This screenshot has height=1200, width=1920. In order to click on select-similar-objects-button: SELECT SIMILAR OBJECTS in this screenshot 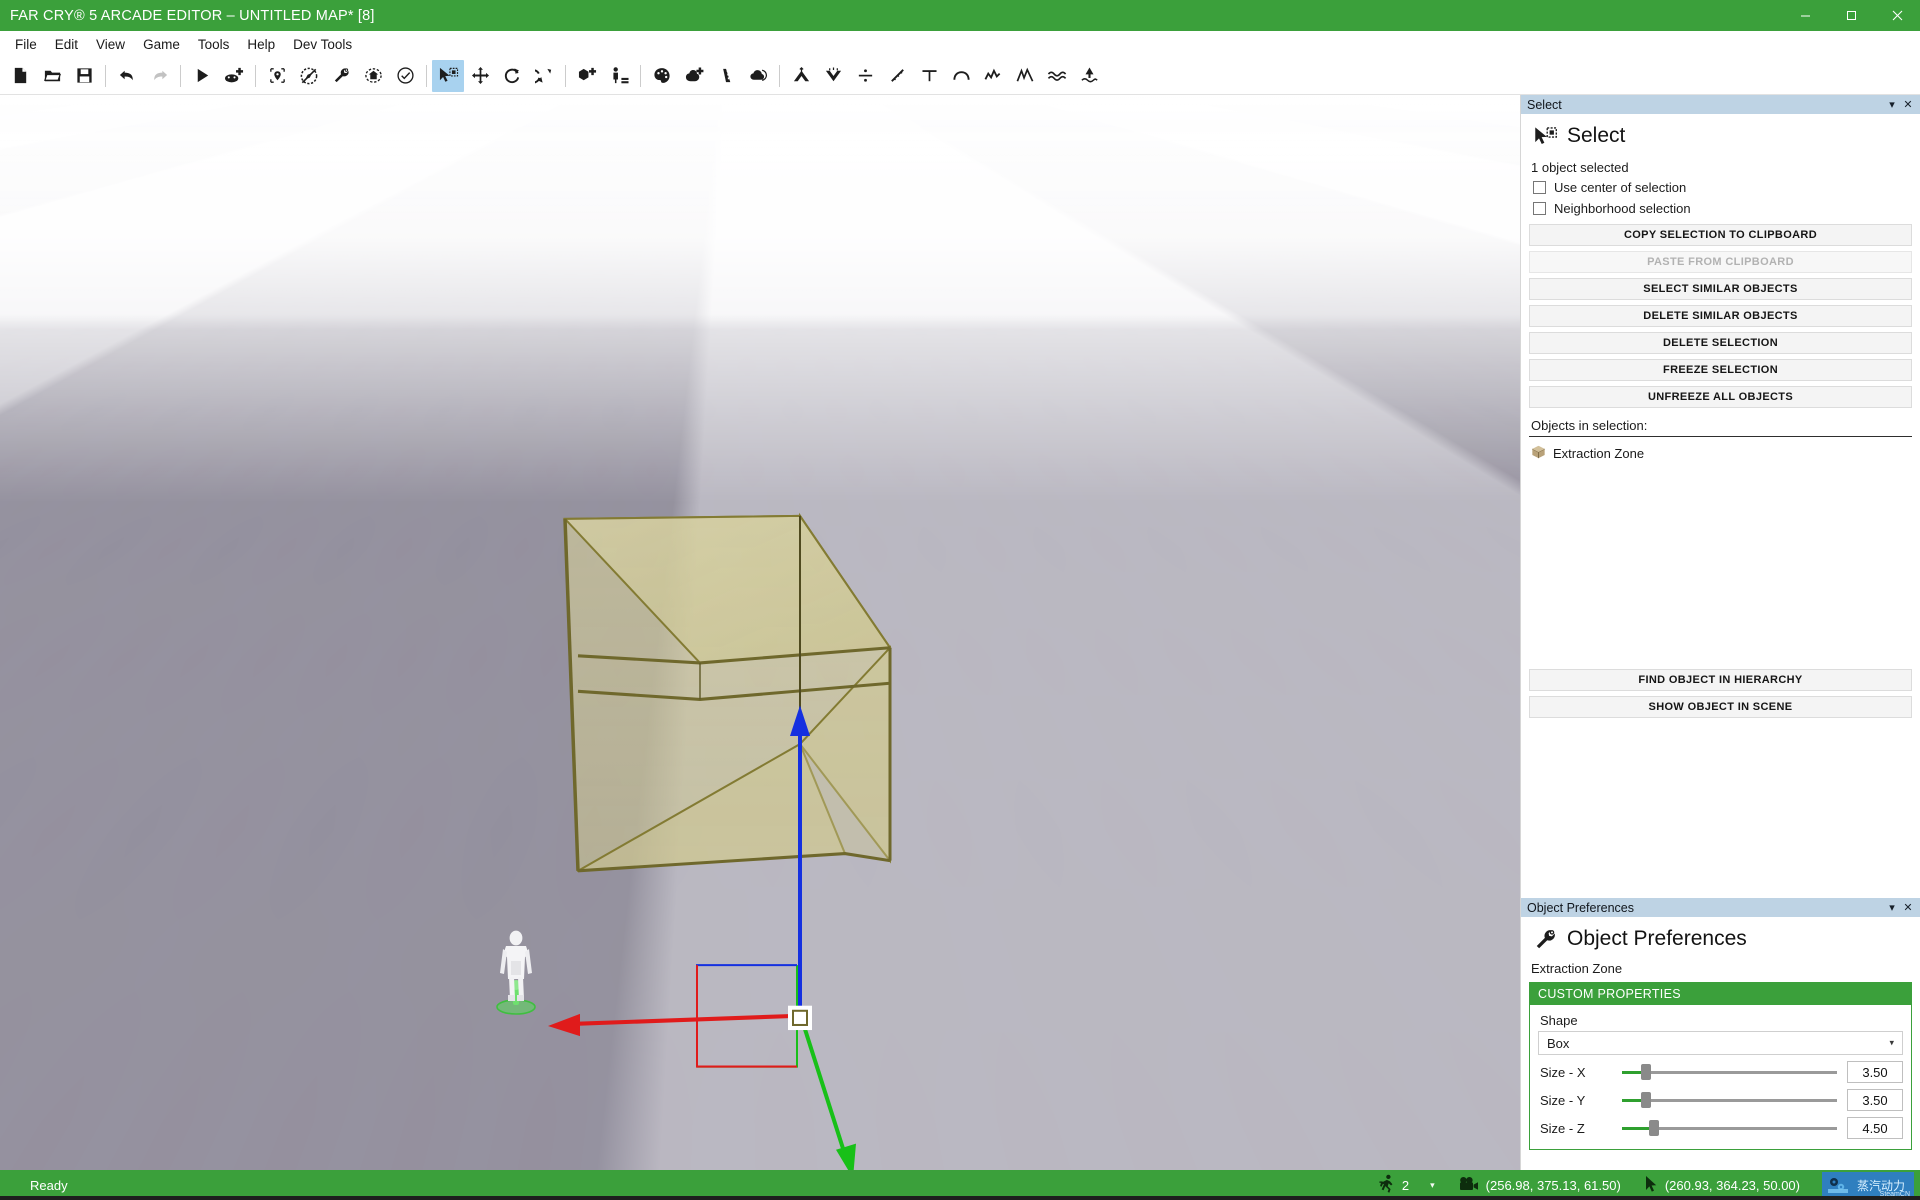, I will do `click(1720, 289)`.